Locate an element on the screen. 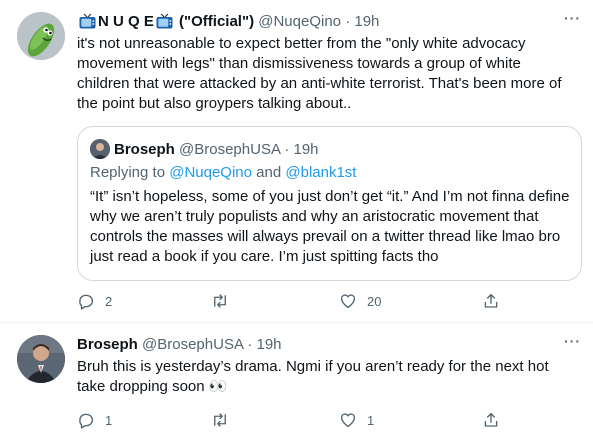  reply-button: 2 is located at coordinates (94, 301).